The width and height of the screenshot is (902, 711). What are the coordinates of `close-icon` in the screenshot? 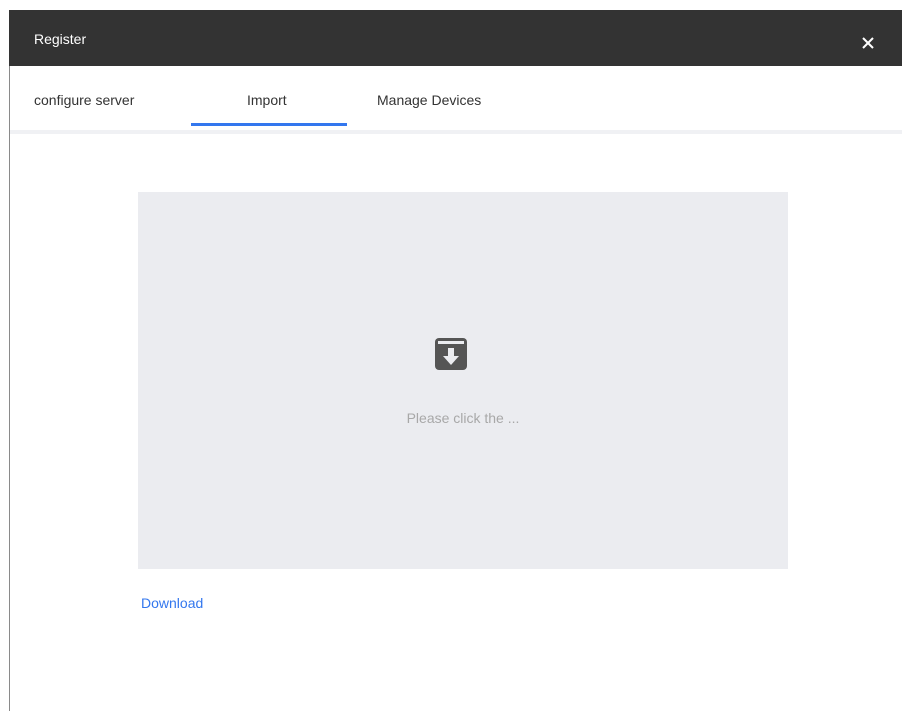 It's located at (868, 42).